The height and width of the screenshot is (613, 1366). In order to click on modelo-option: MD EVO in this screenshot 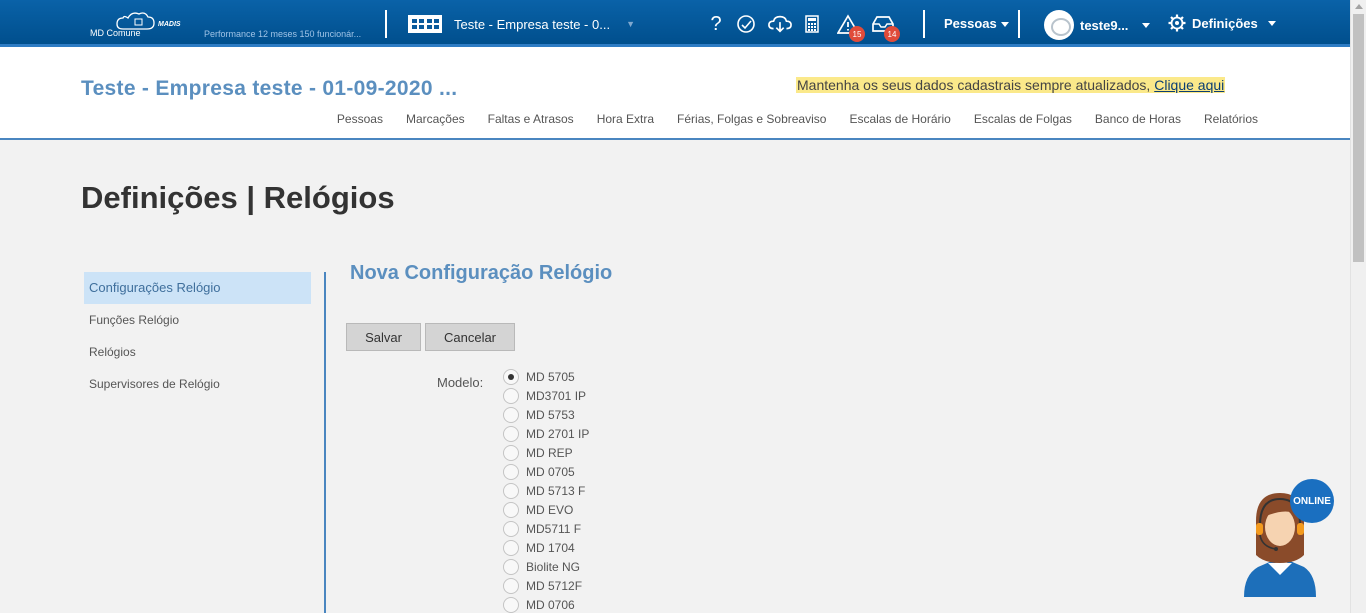, I will do `click(546, 509)`.